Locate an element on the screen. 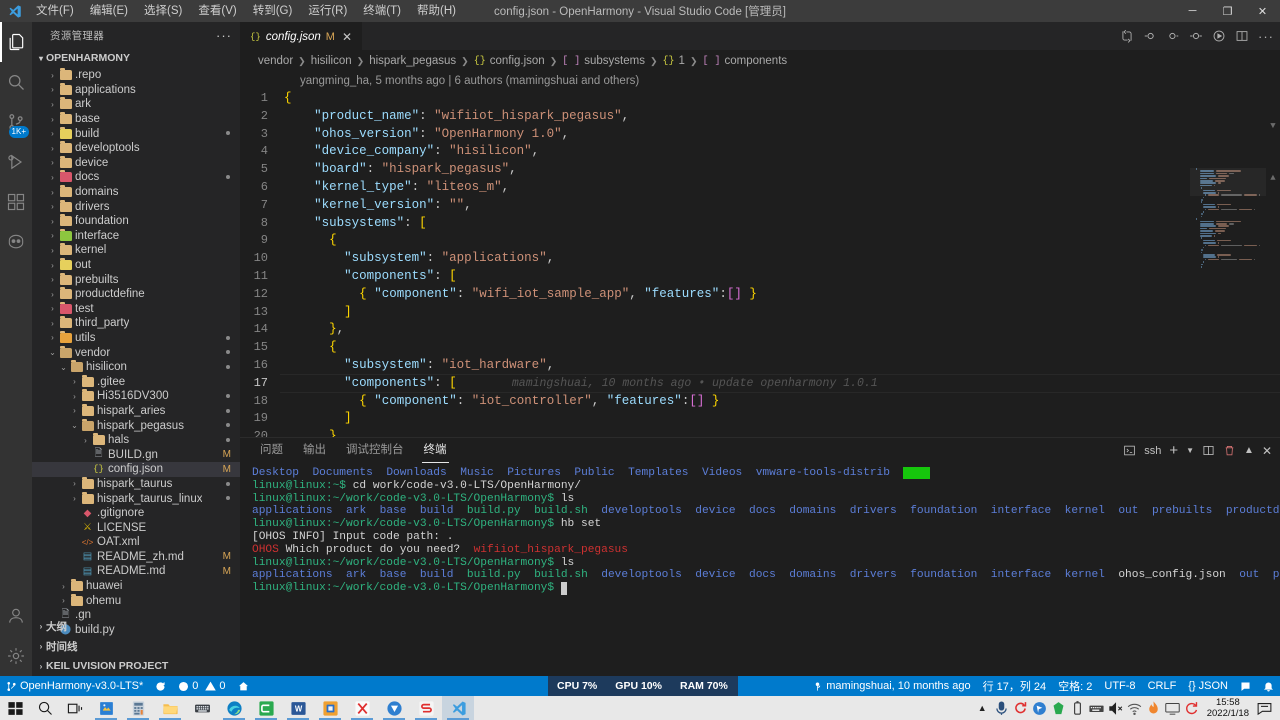 The width and height of the screenshot is (1280, 720). tree-item-readme-zh-md: ▤ README_zh.md M is located at coordinates (136, 557).